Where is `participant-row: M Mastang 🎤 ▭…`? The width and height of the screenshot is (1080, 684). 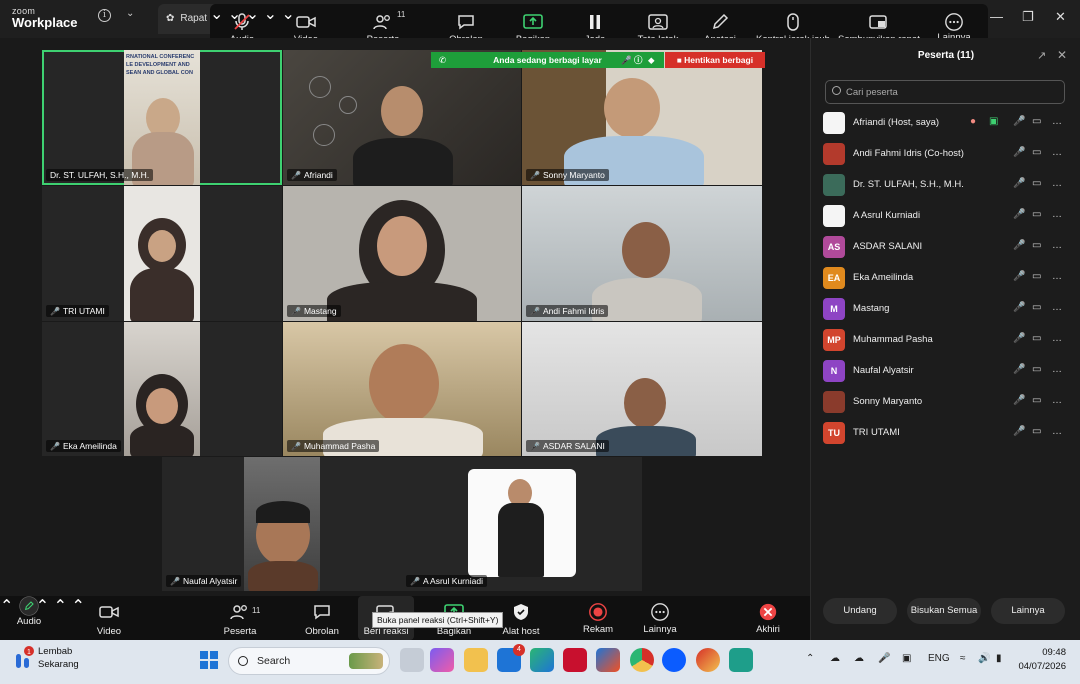 participant-row: M Mastang 🎤 ▭… is located at coordinates (948, 309).